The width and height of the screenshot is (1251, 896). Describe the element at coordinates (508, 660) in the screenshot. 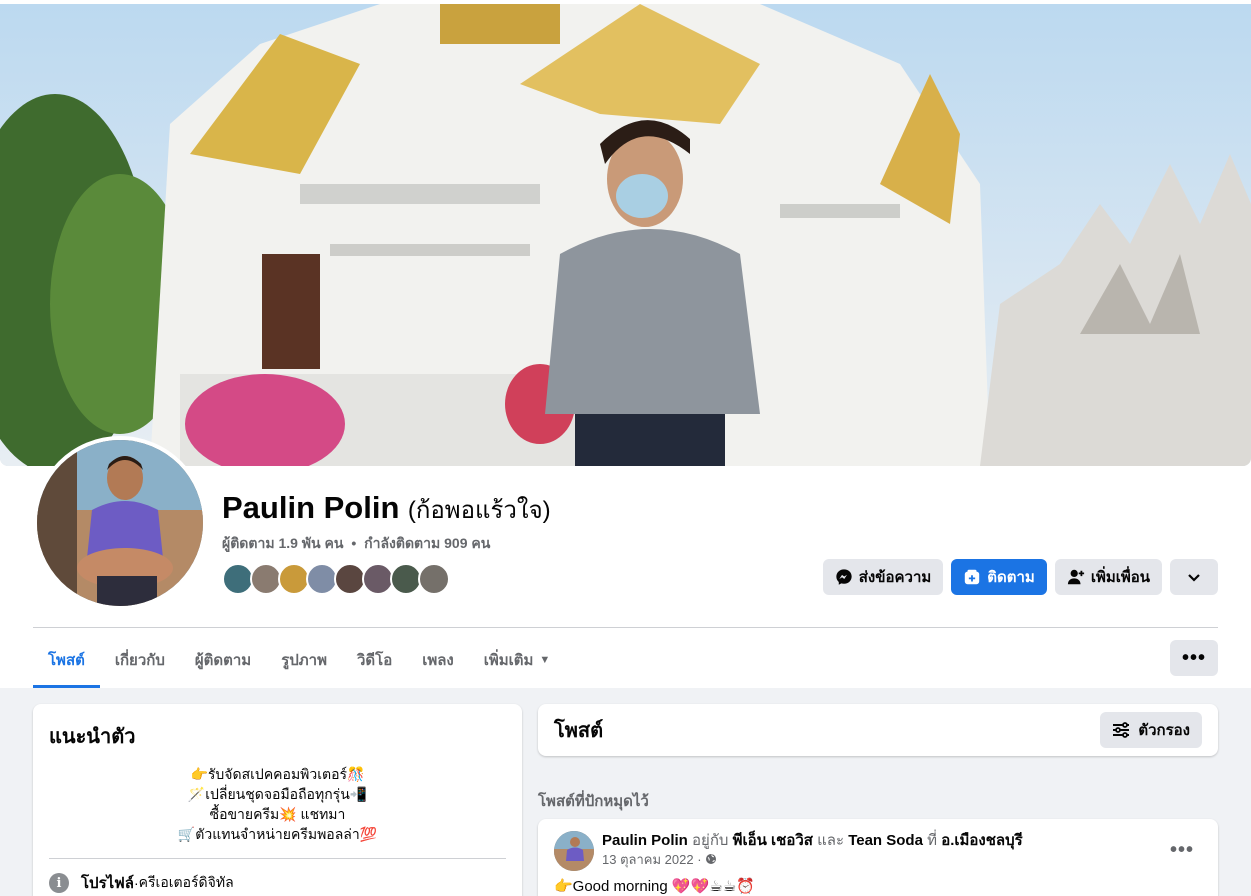

I see `tab-more-label: เพิ่มเติม` at that location.